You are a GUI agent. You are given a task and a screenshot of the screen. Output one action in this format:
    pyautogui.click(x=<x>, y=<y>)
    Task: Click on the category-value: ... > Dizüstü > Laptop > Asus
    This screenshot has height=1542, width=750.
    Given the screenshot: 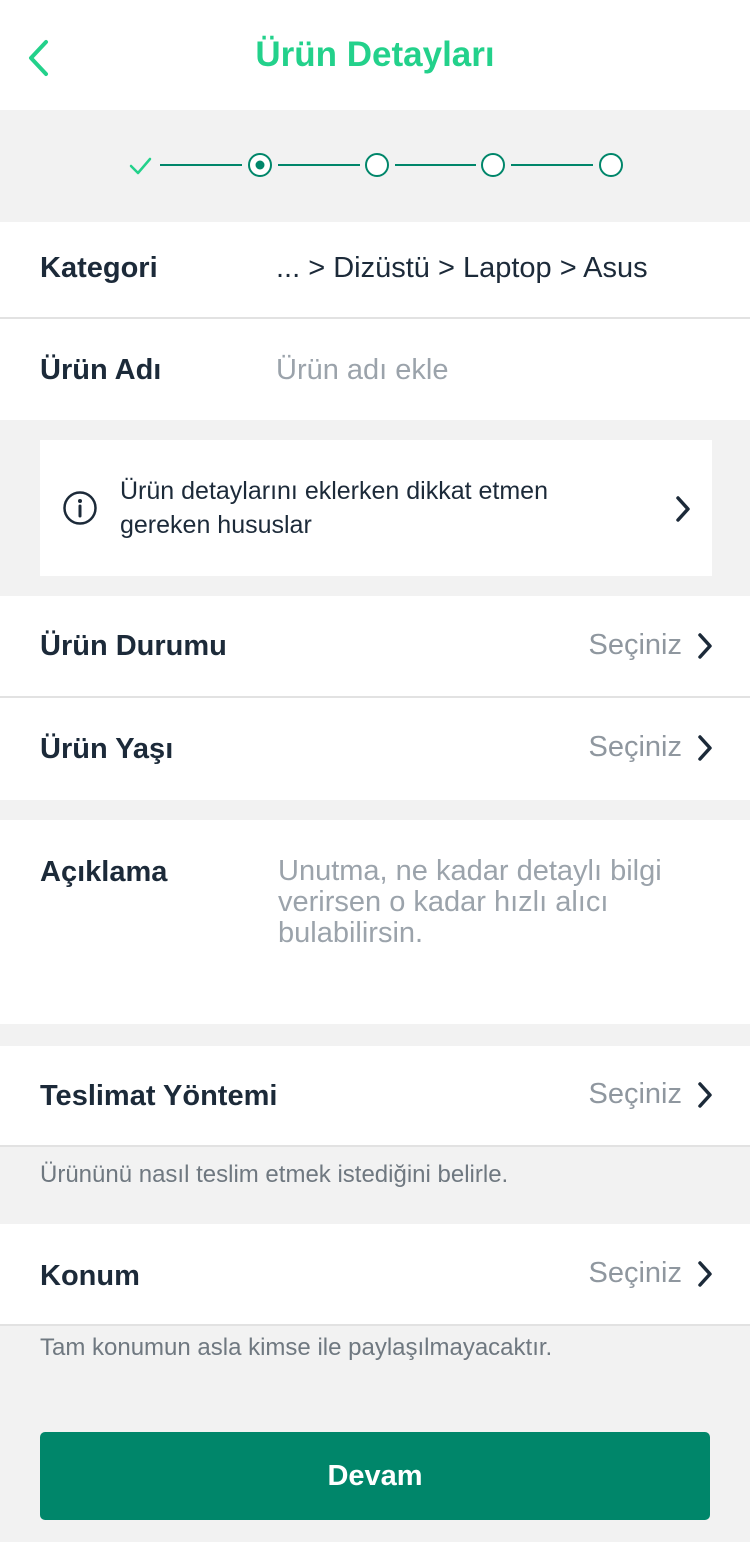 What is the action you would take?
    pyautogui.click(x=462, y=268)
    